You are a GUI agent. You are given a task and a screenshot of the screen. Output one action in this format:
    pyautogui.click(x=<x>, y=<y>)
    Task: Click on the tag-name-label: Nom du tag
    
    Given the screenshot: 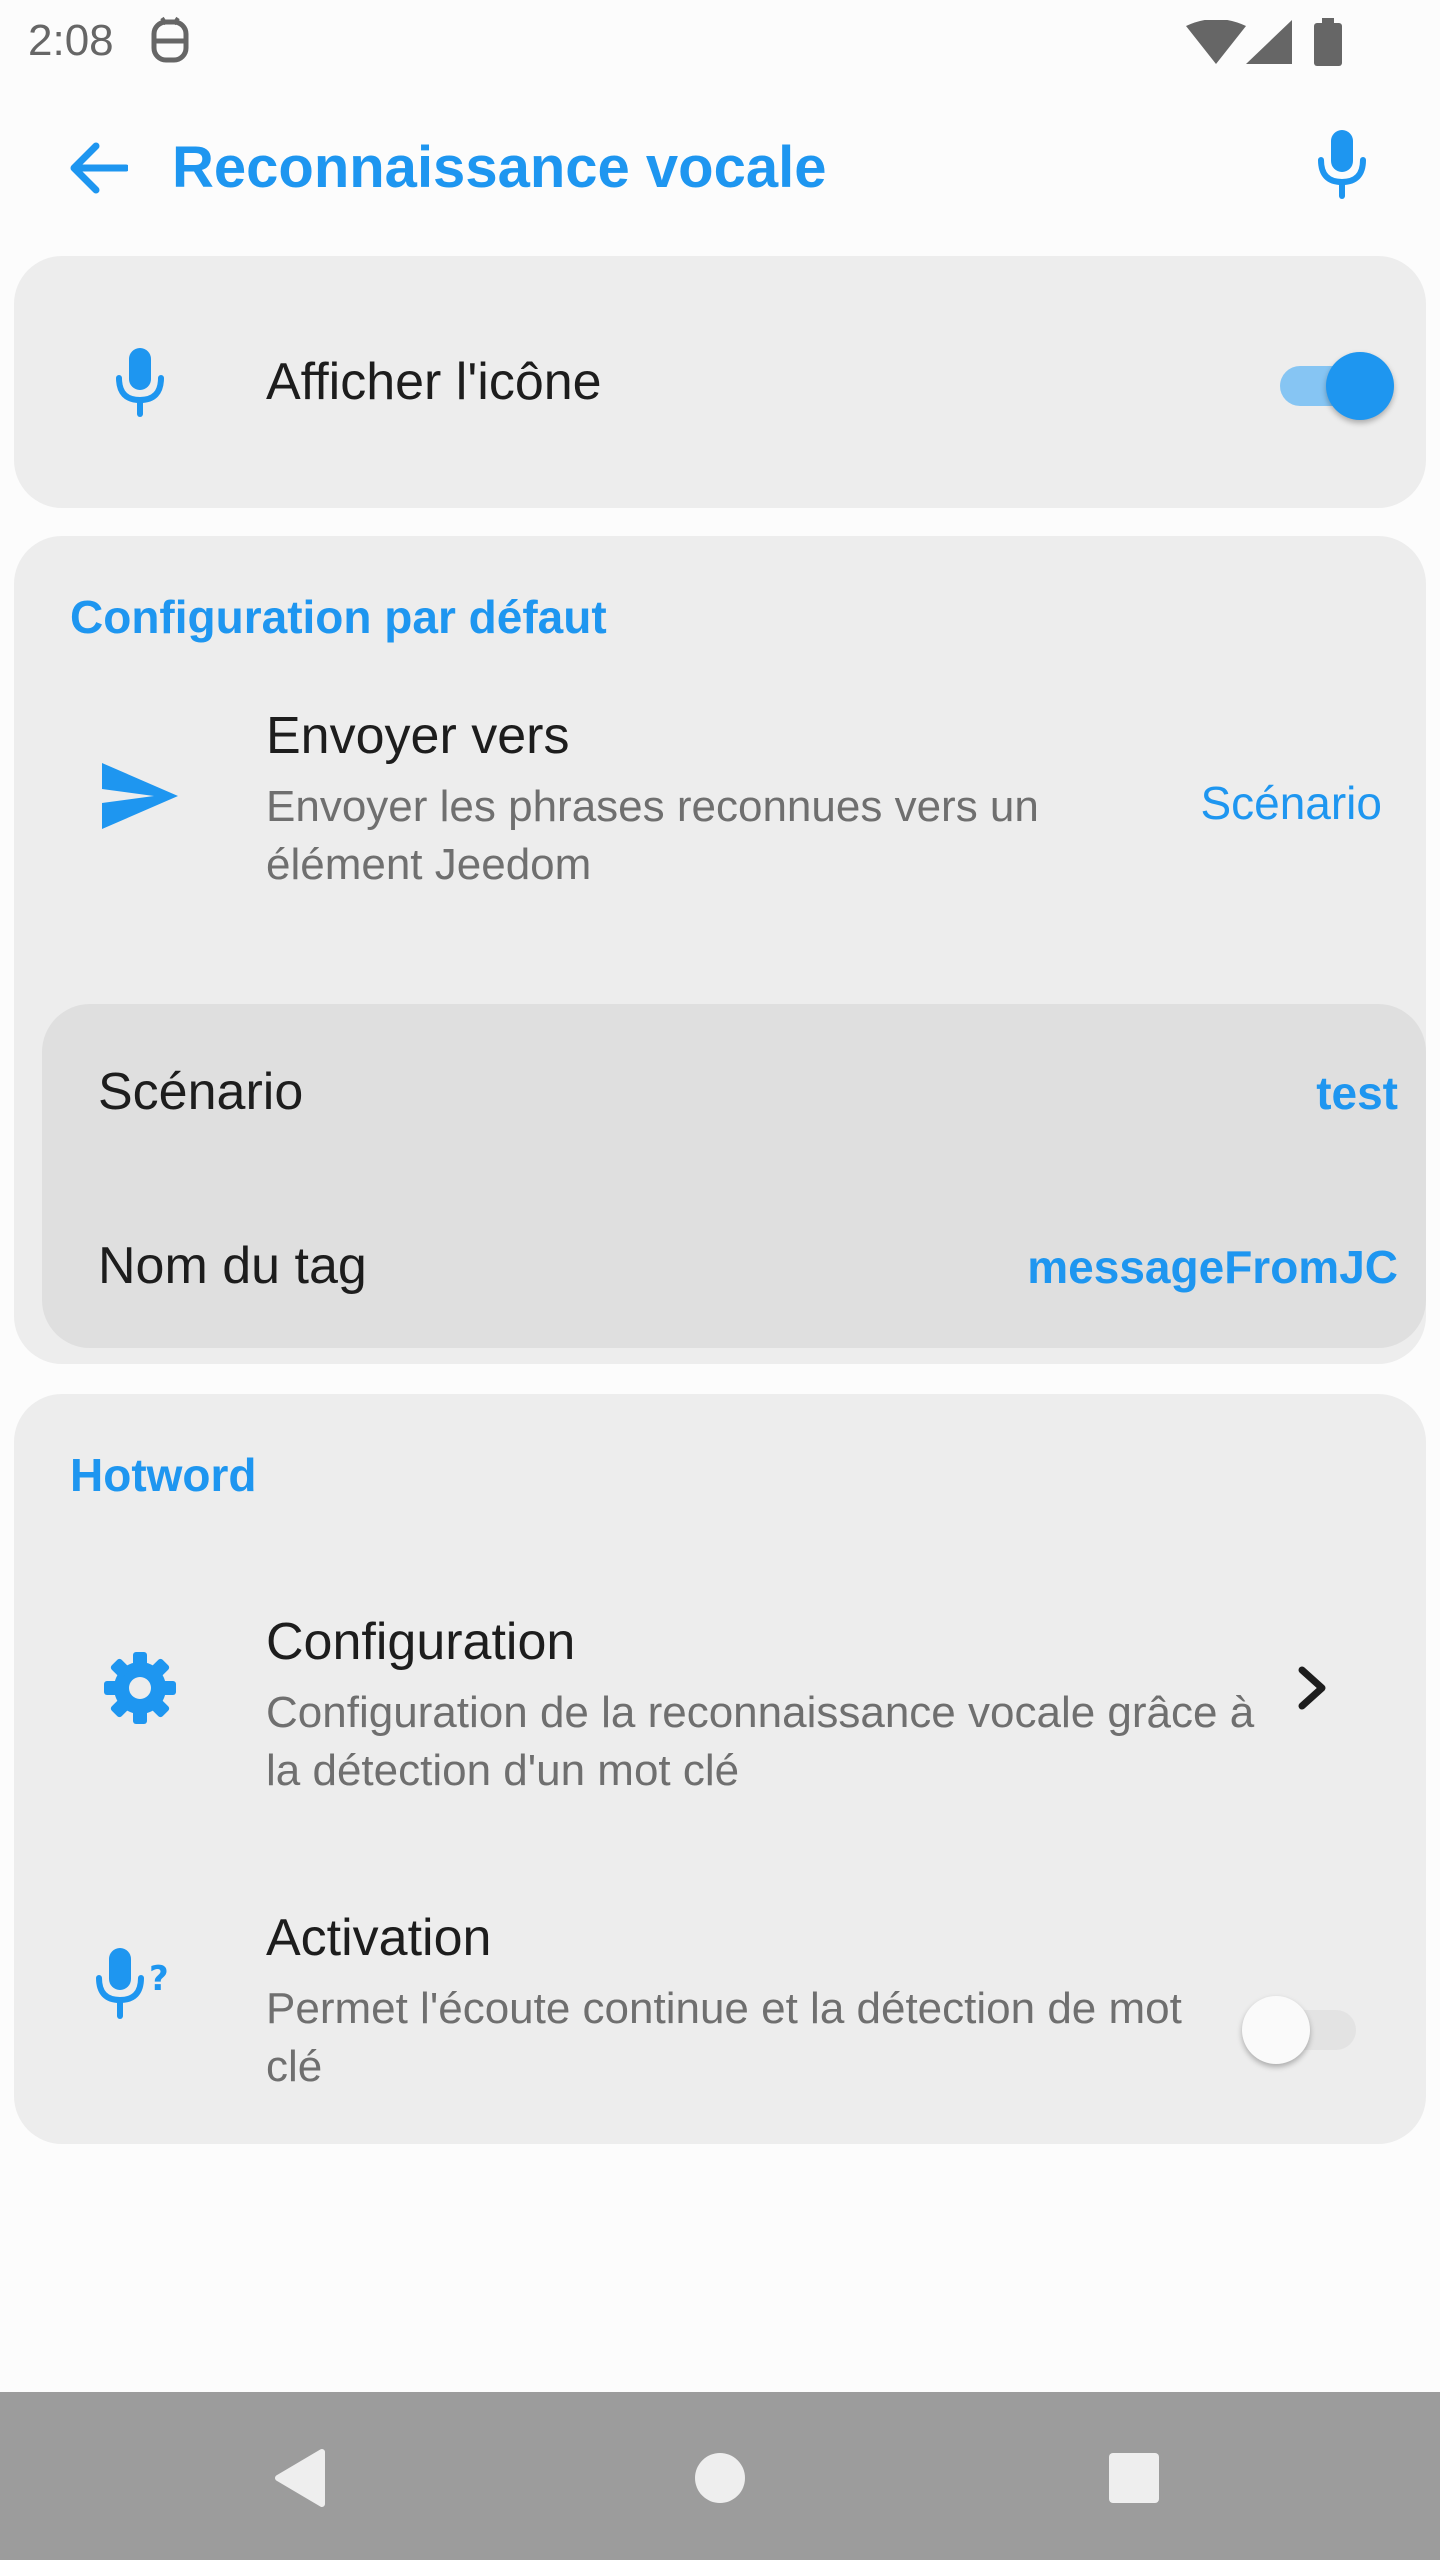 What is the action you would take?
    pyautogui.click(x=232, y=1266)
    